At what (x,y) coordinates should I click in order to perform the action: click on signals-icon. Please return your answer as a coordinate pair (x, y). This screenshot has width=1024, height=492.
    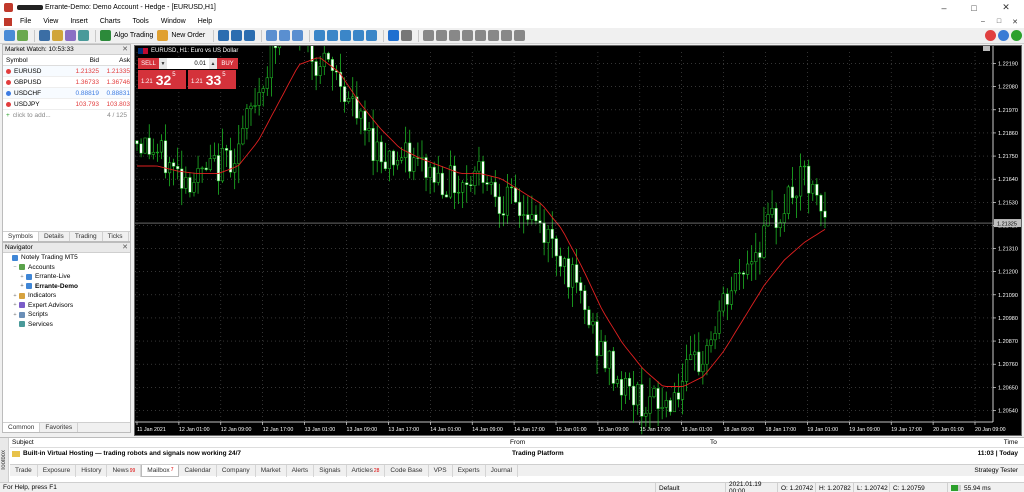
    Looking at the image, I should click on (990, 35).